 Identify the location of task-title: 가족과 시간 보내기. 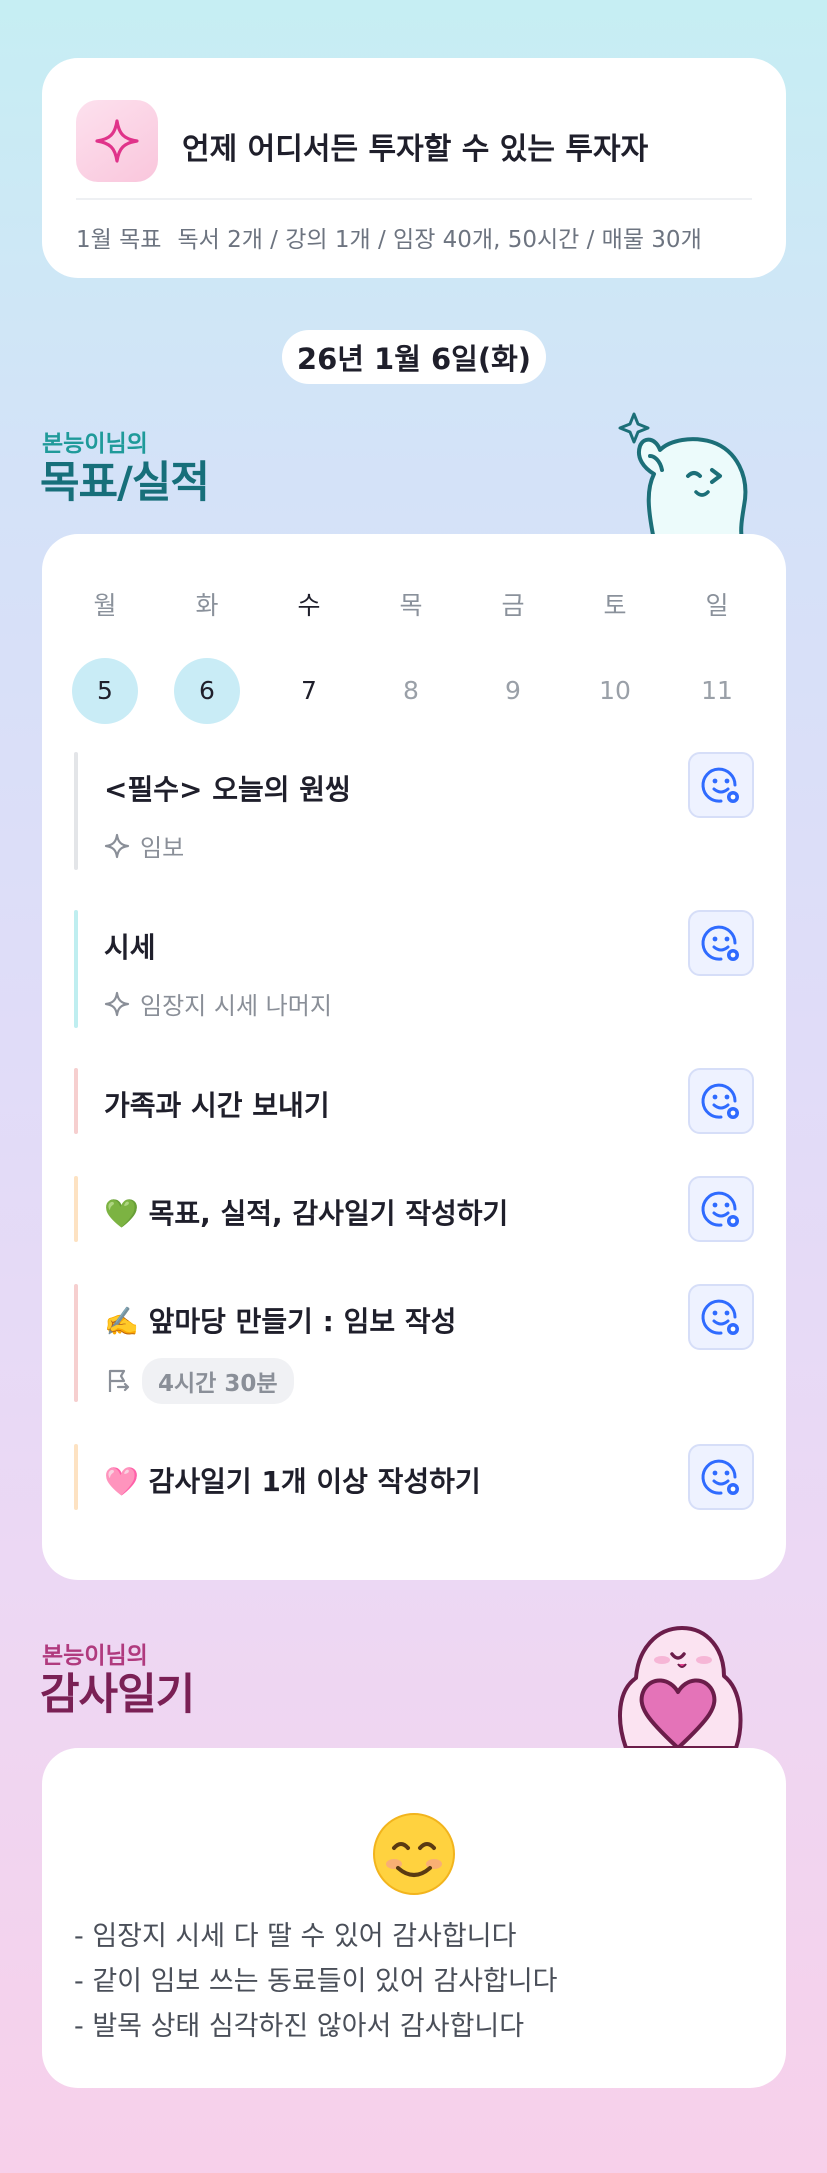
(217, 1105).